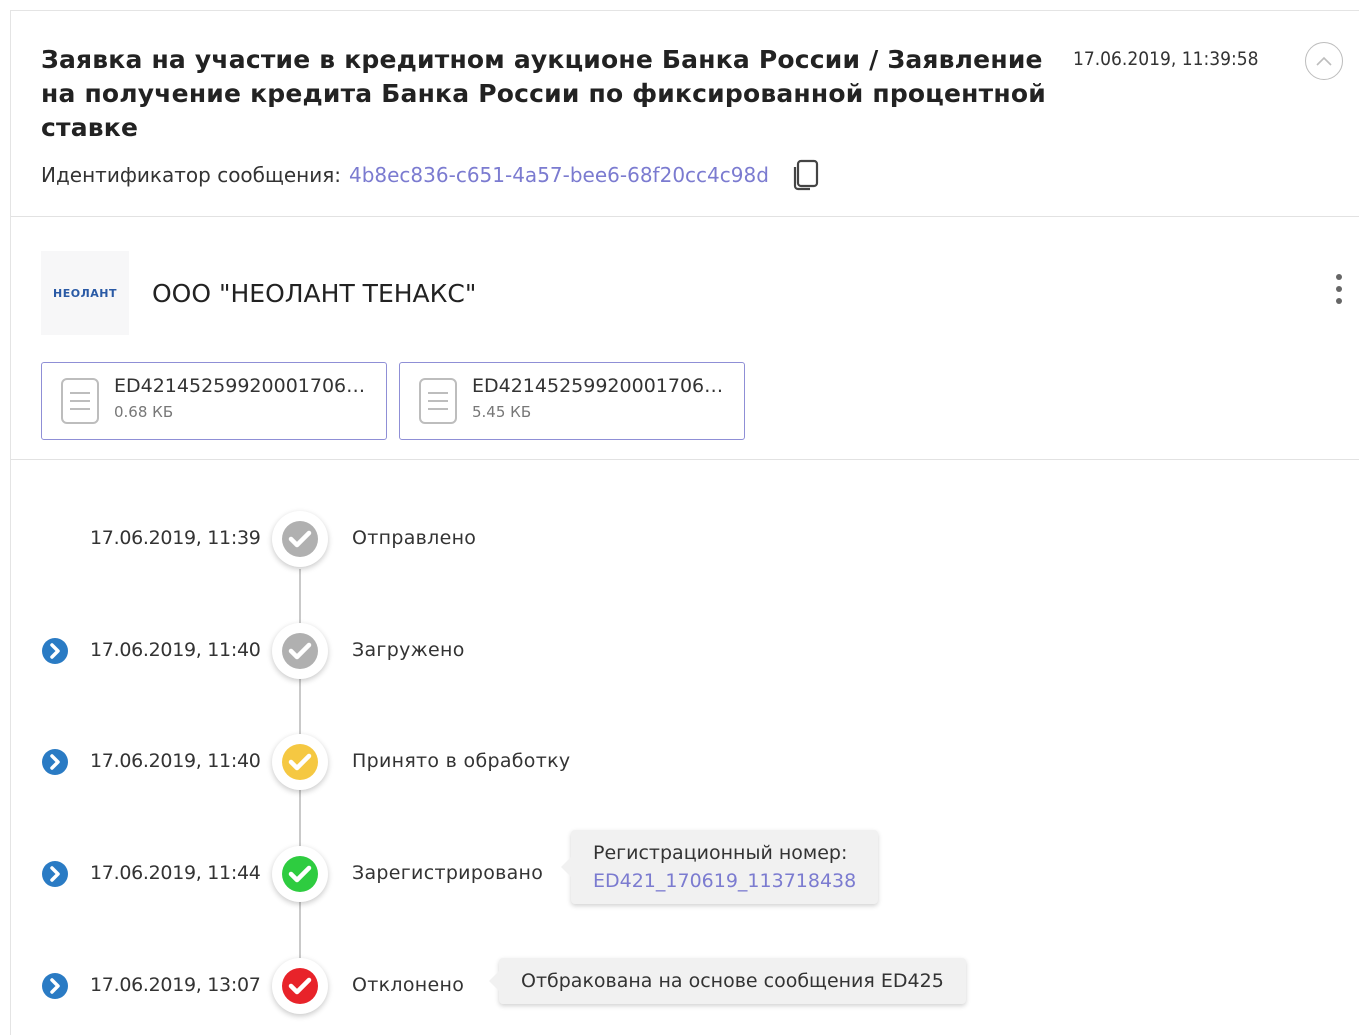 The image size is (1359, 1035). I want to click on registration-number-link: ED421_170619_113718438, so click(724, 881).